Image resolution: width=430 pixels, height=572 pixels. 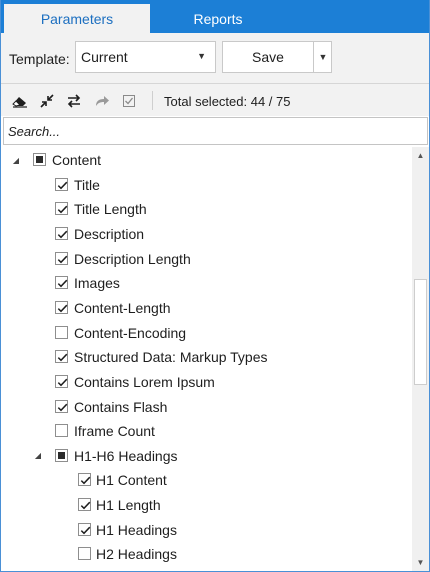 What do you see at coordinates (206, 234) in the screenshot?
I see `tree-item: Description` at bounding box center [206, 234].